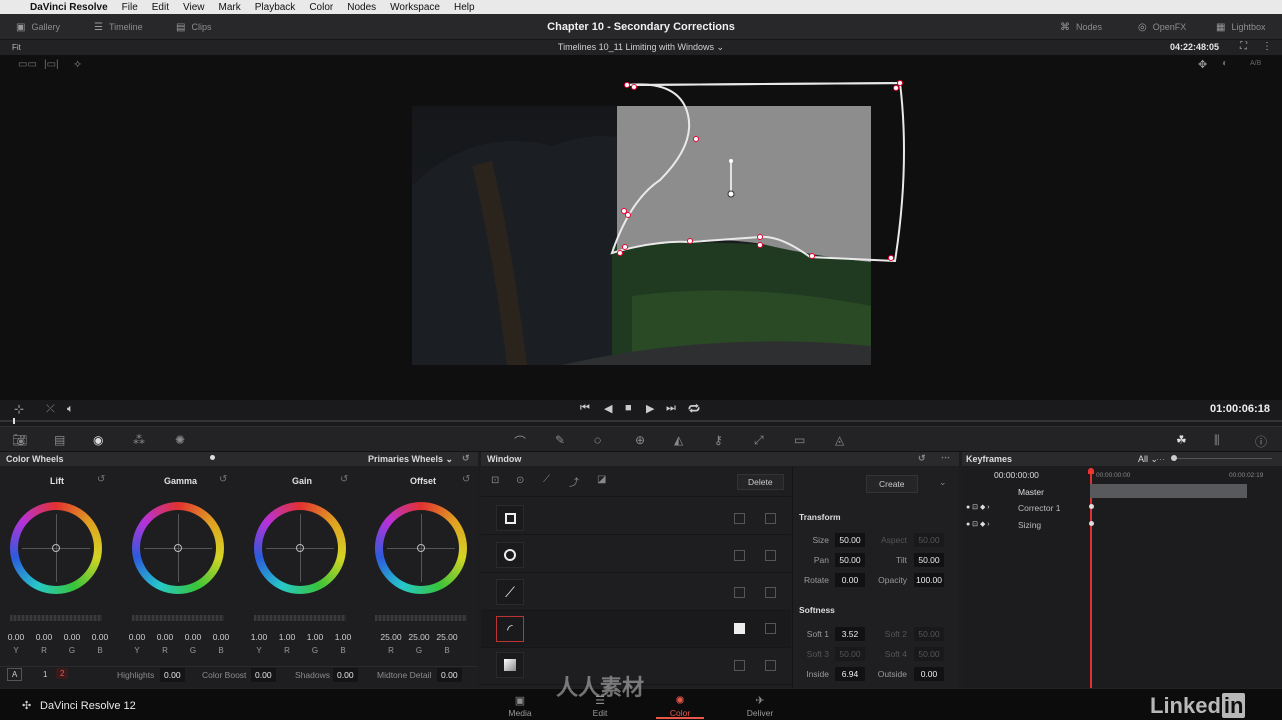 This screenshot has width=1282, height=720. What do you see at coordinates (300, 618) in the screenshot?
I see `master-wheel-gain` at bounding box center [300, 618].